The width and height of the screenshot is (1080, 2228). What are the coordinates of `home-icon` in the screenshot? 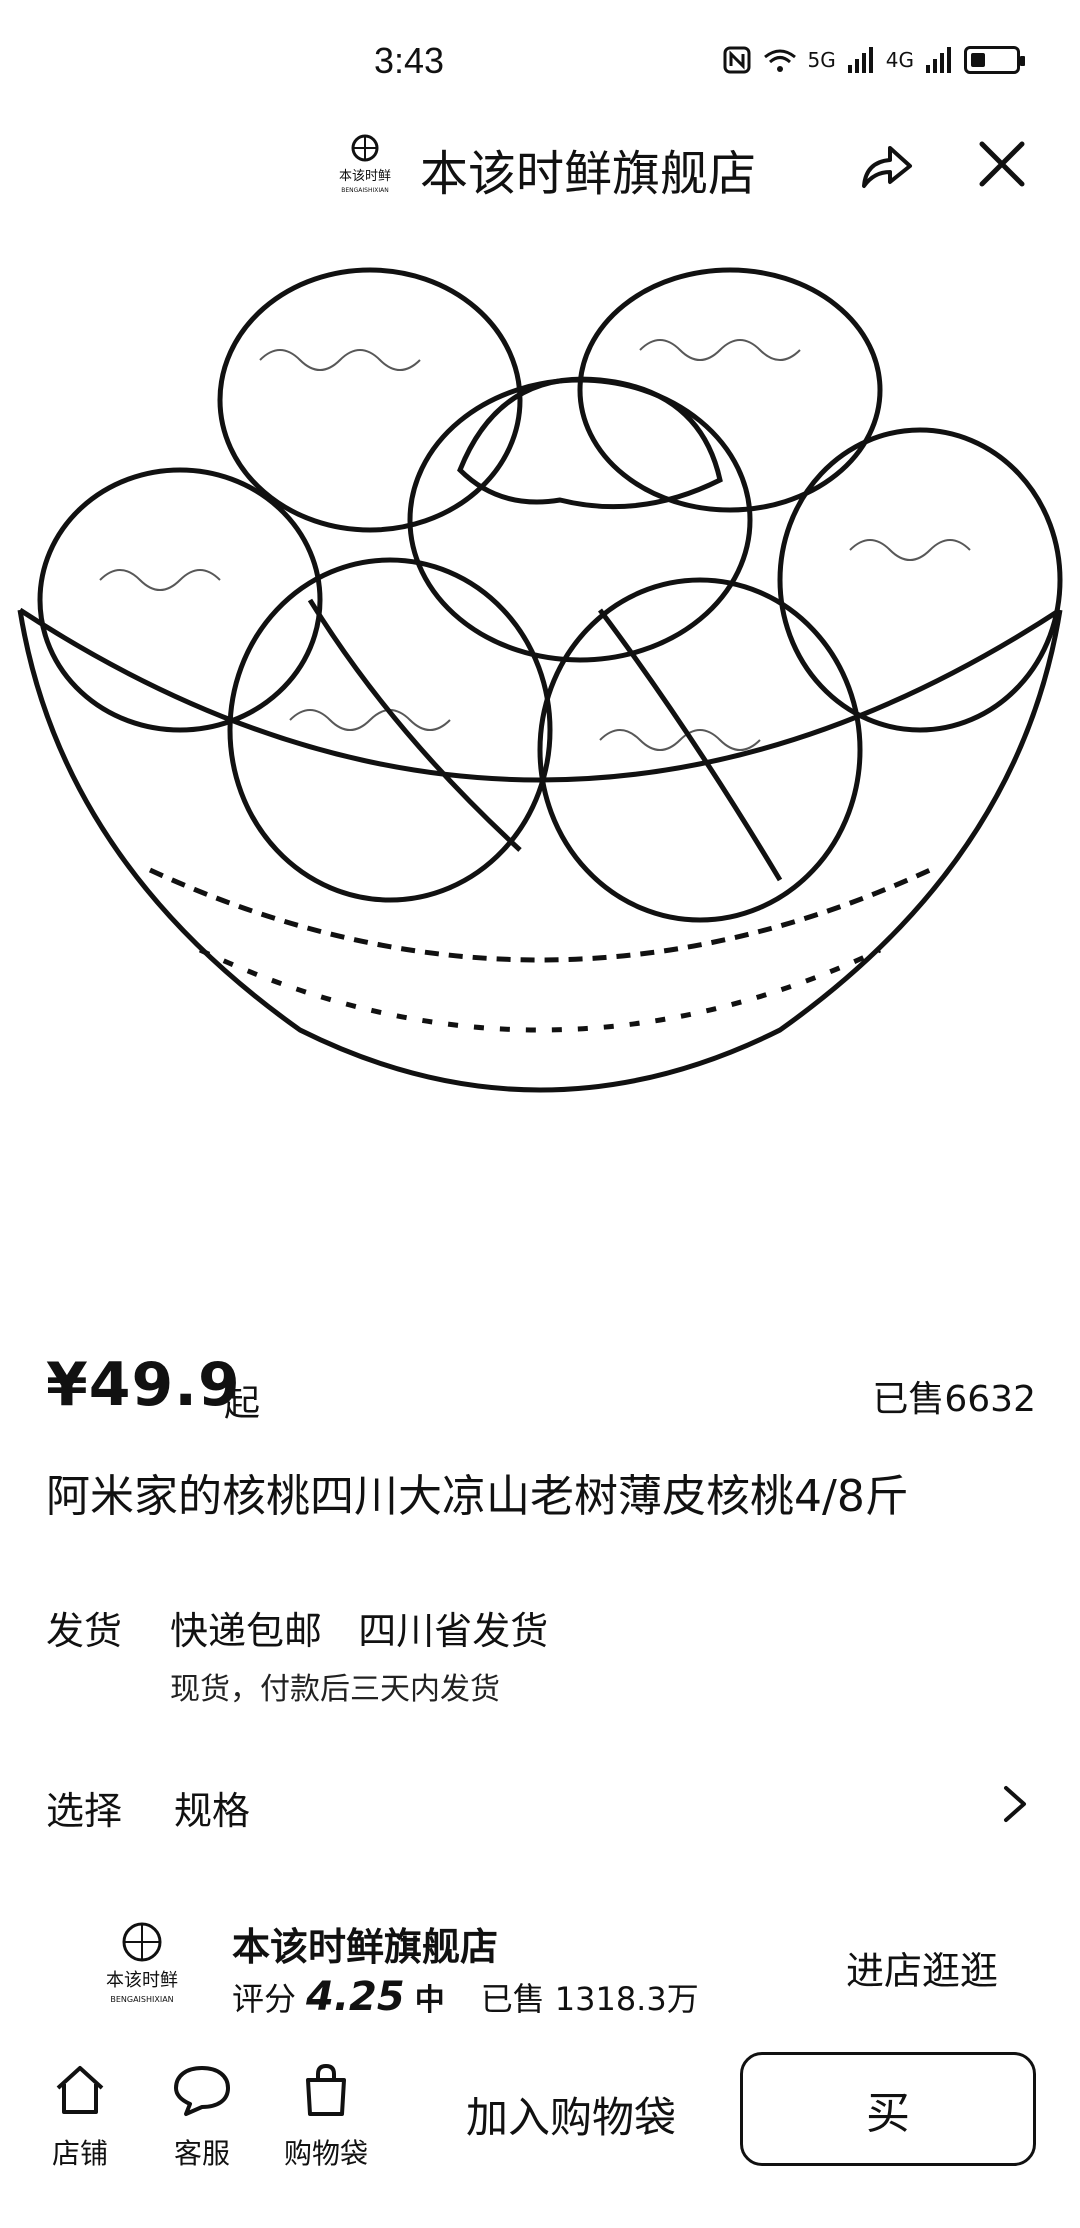 It's located at (80, 2090).